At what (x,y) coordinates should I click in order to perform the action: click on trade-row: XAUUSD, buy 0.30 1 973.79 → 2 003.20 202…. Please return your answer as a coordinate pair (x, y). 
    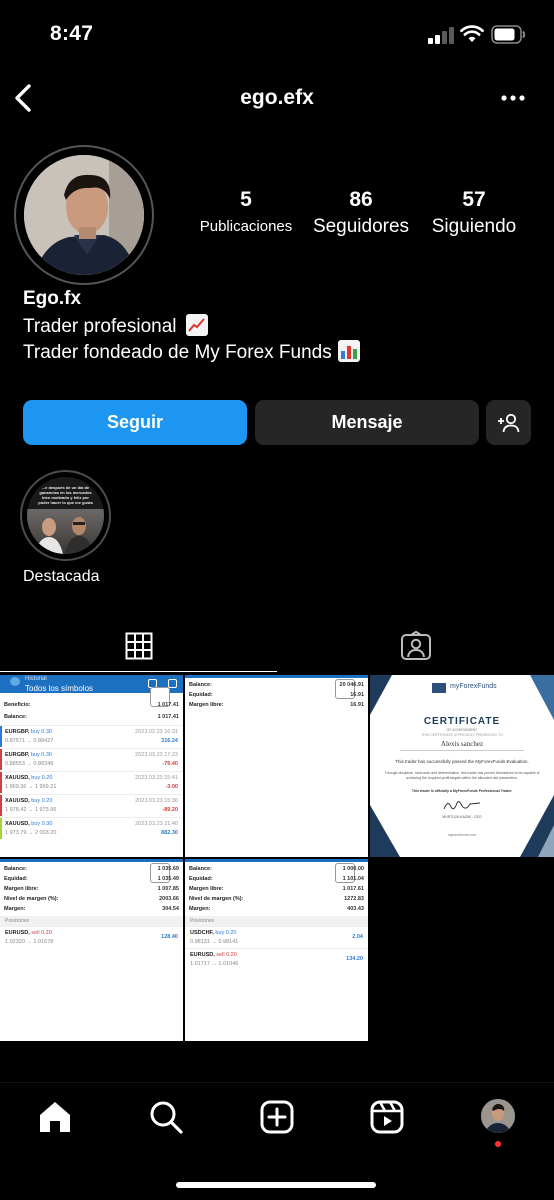
    Looking at the image, I should click on (91, 828).